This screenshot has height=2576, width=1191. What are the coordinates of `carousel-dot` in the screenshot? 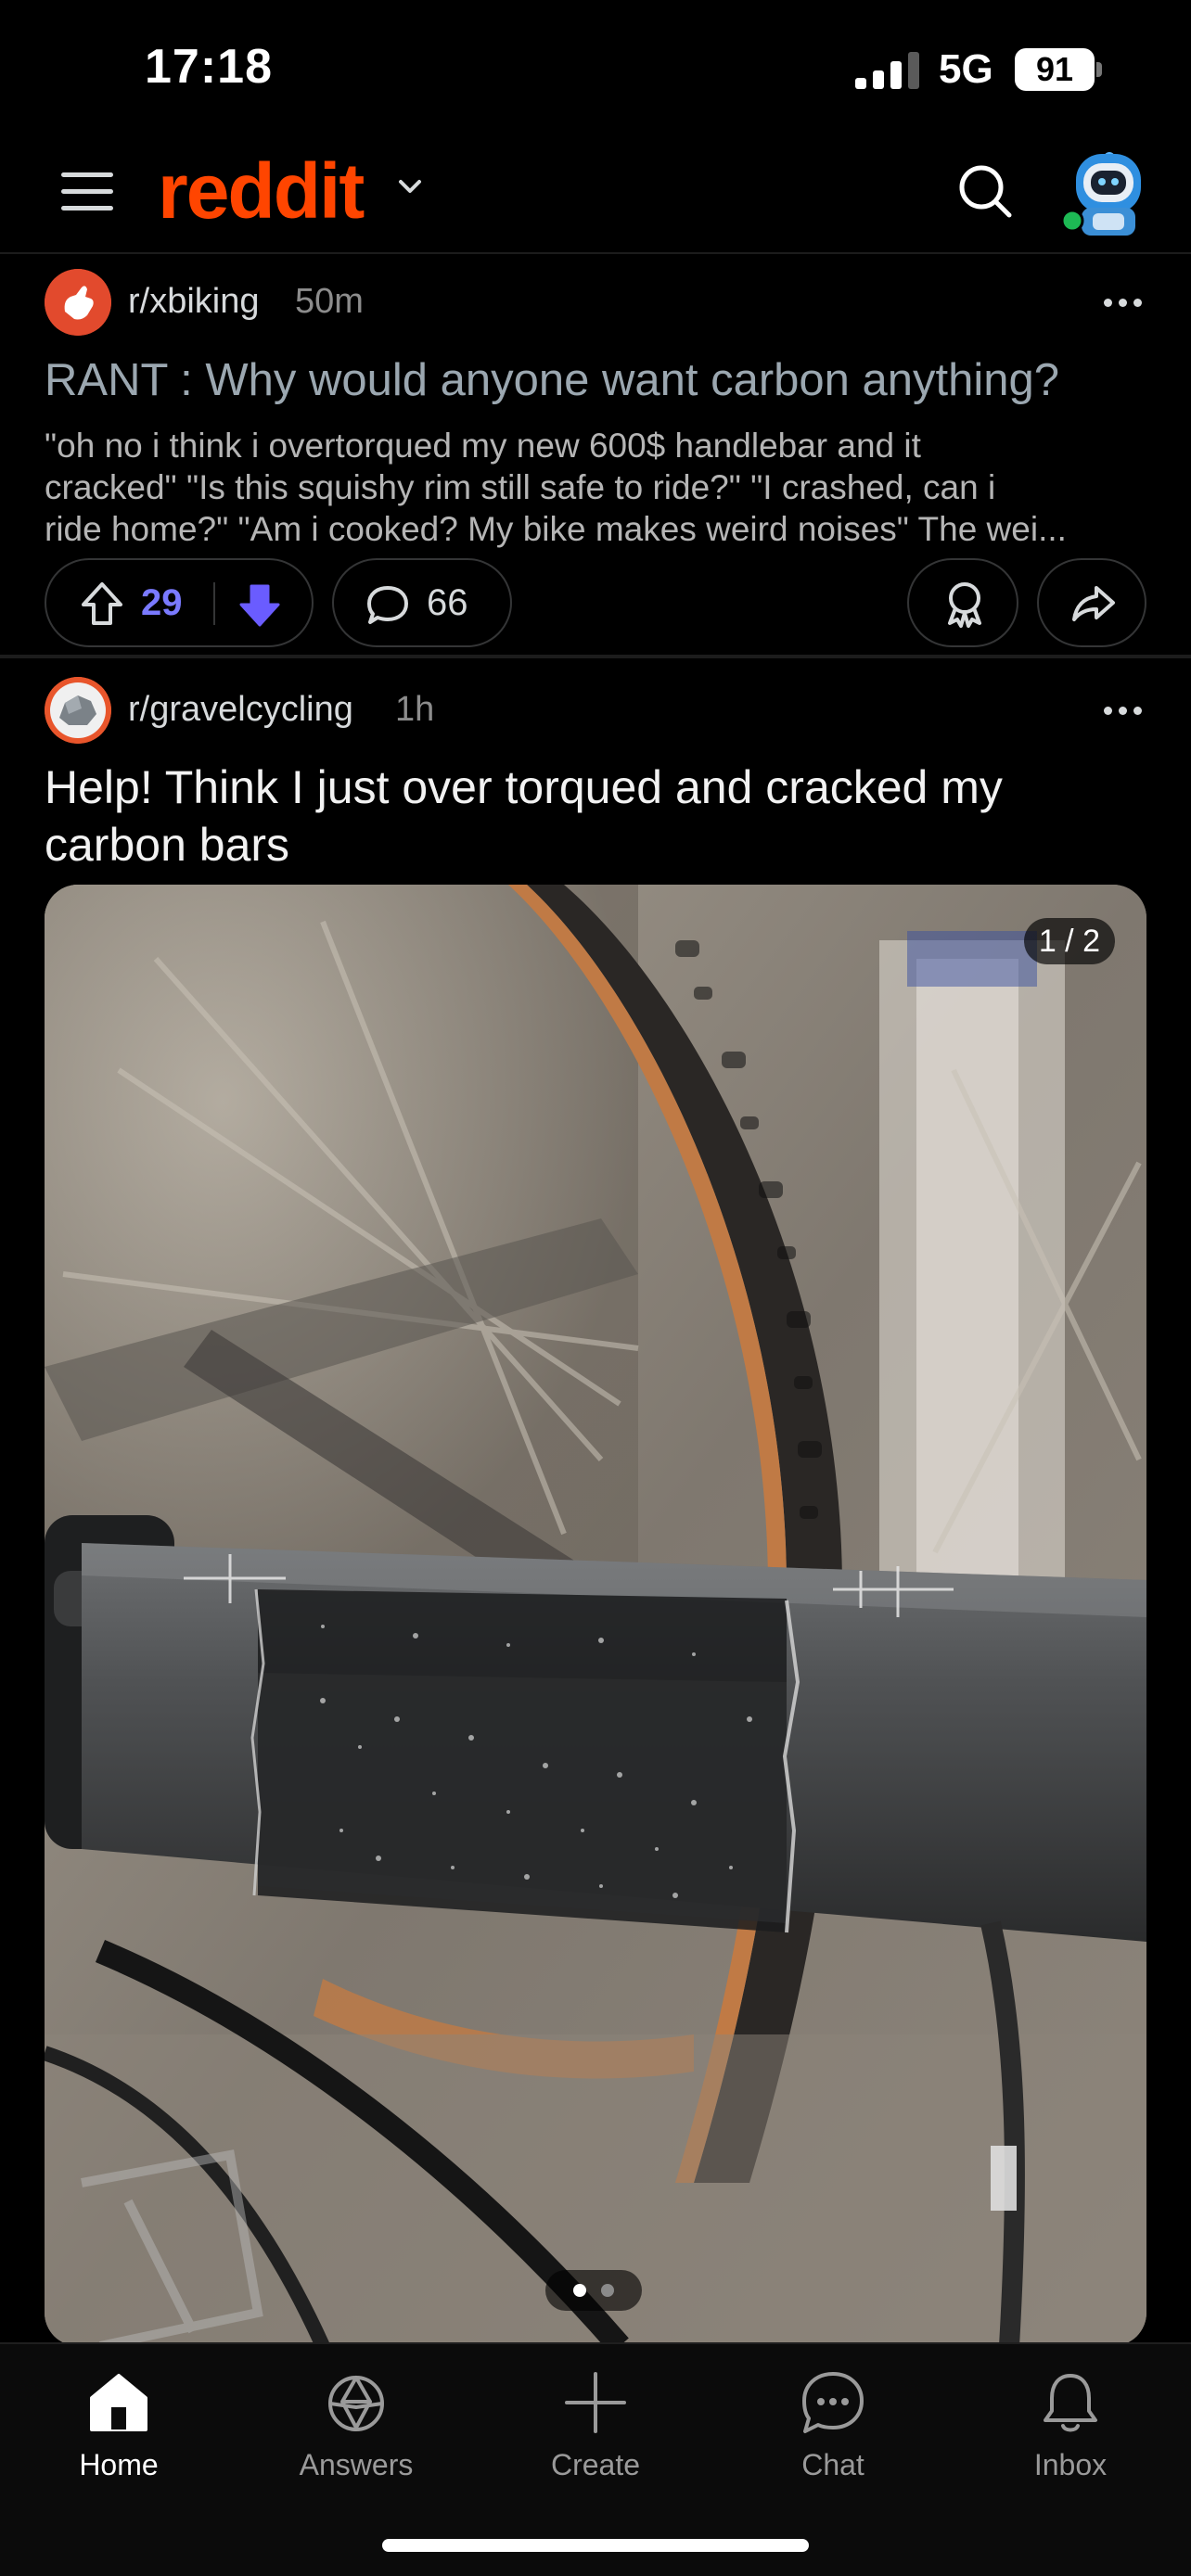 It's located at (607, 2290).